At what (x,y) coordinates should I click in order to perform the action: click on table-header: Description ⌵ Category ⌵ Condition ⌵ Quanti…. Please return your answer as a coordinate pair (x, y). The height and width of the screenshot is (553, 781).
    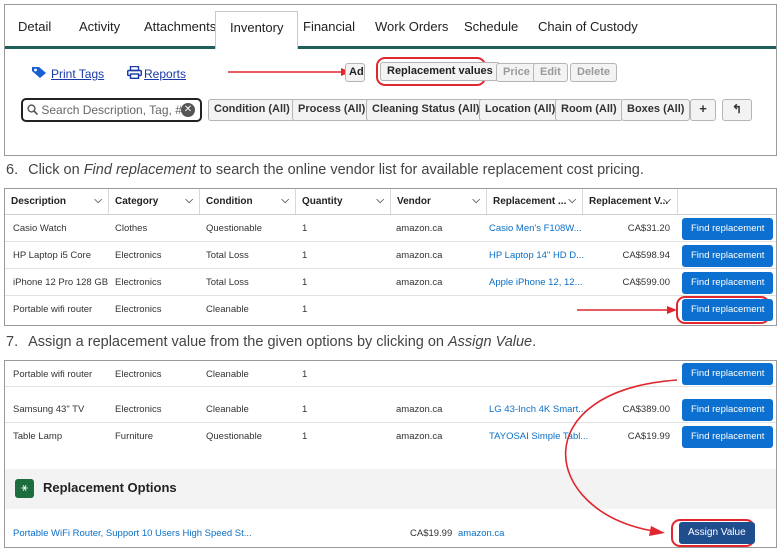
    Looking at the image, I should click on (390, 202).